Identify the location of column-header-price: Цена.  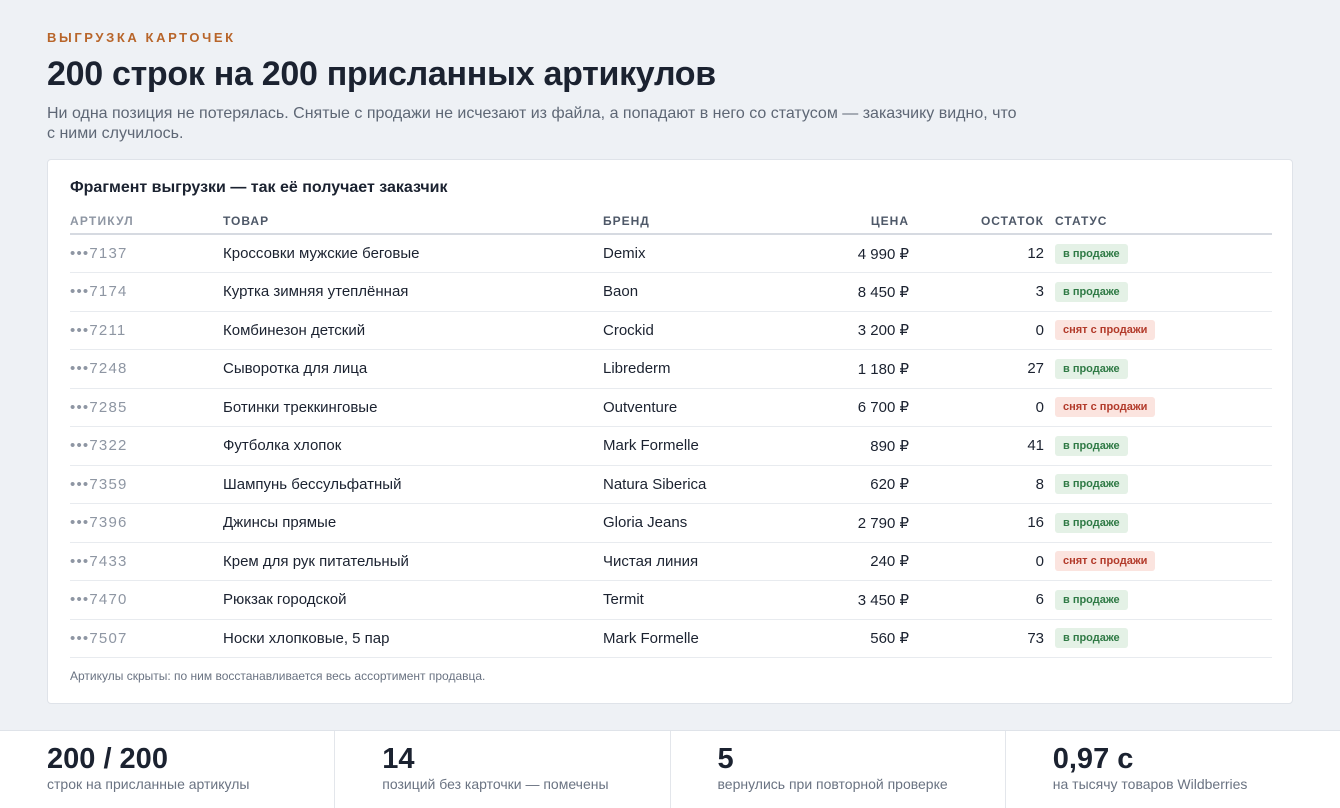
(851, 221).